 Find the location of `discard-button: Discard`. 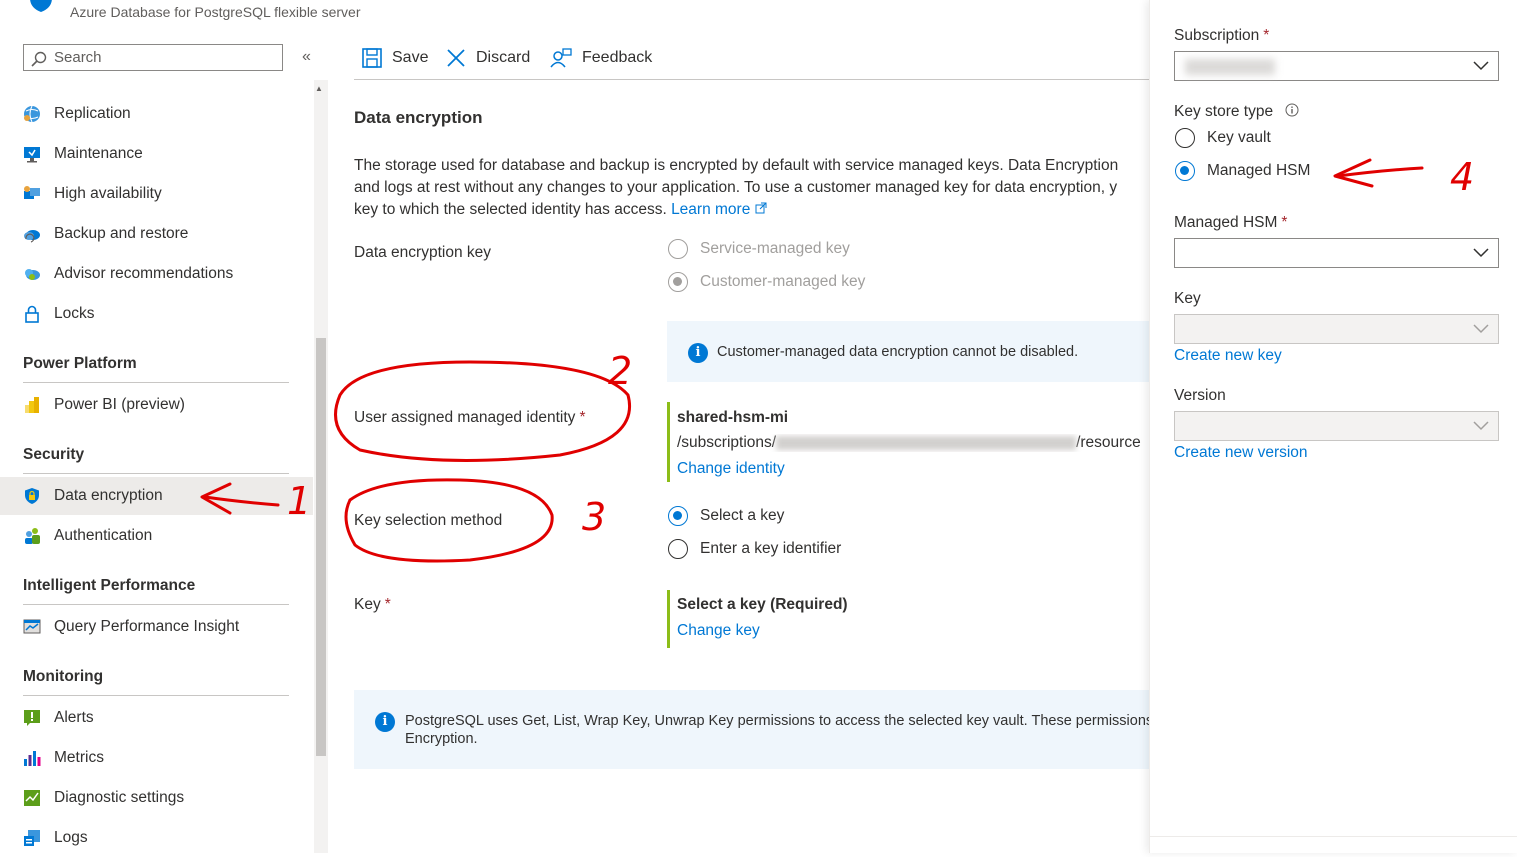

discard-button: Discard is located at coordinates (488, 58).